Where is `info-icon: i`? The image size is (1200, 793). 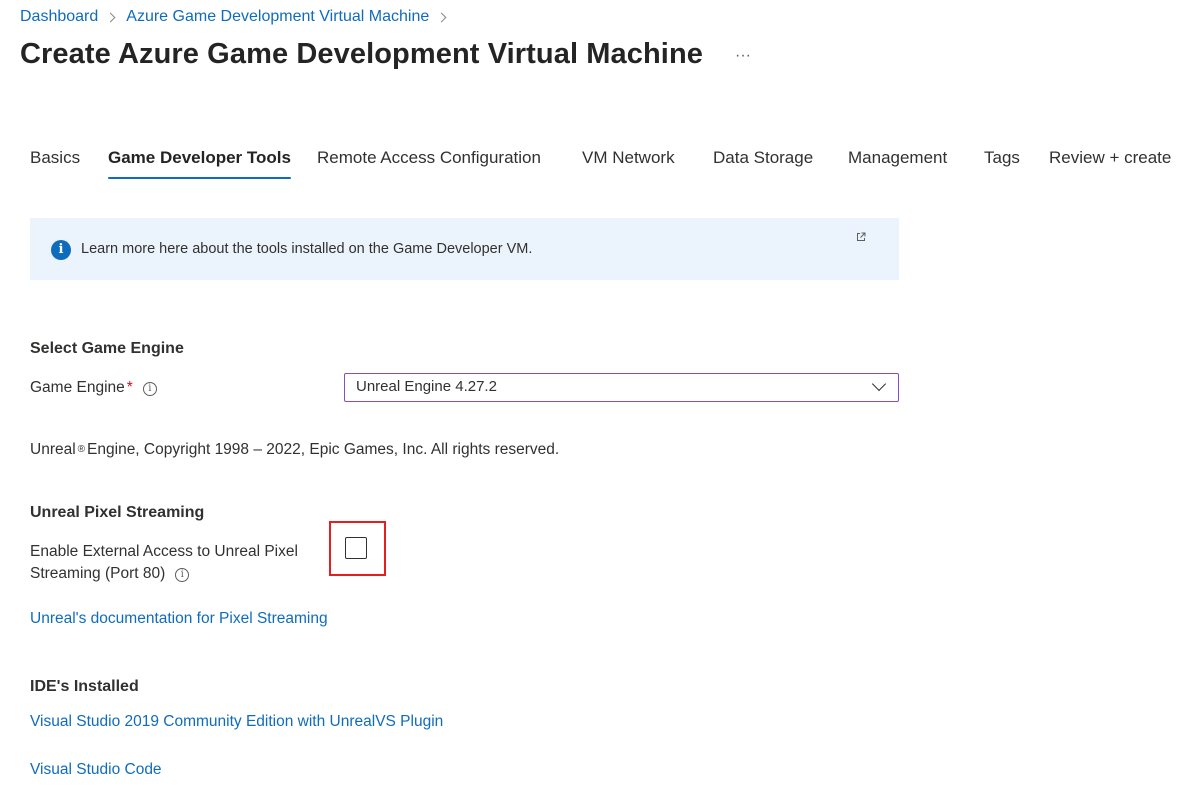 info-icon: i is located at coordinates (61, 250).